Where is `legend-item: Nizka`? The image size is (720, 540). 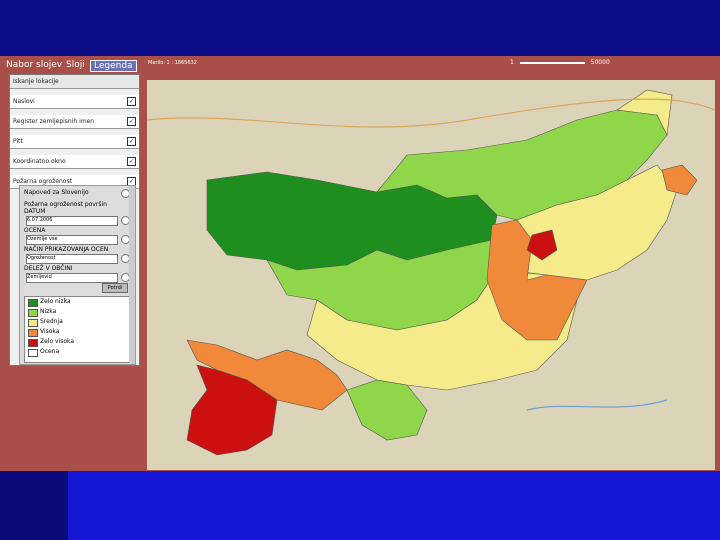 legend-item: Nizka is located at coordinates (77, 312).